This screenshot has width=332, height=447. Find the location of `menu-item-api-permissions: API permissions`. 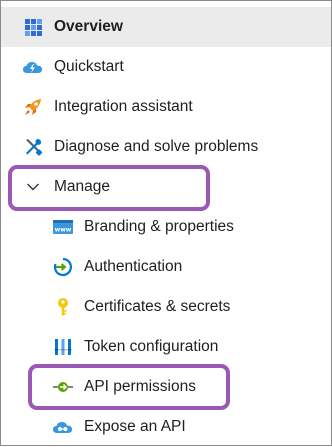

menu-item-api-permissions: API permissions is located at coordinates (166, 387).